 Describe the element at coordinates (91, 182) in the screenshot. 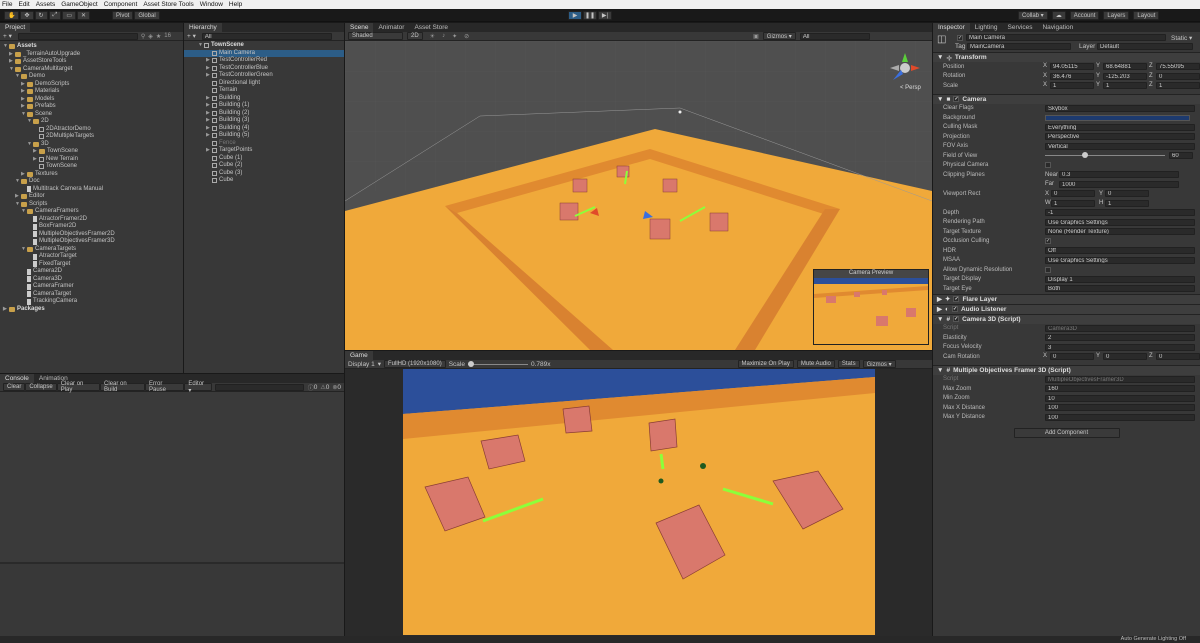

I see `project-item: ▼ Doc` at that location.